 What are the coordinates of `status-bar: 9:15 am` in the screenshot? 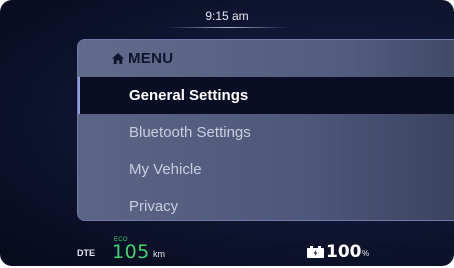 It's located at (227, 15).